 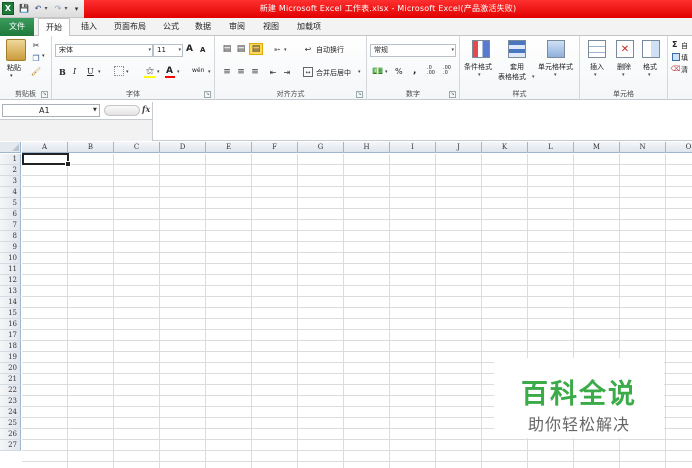 I want to click on delete-cells-icon: ✕, so click(x=625, y=49).